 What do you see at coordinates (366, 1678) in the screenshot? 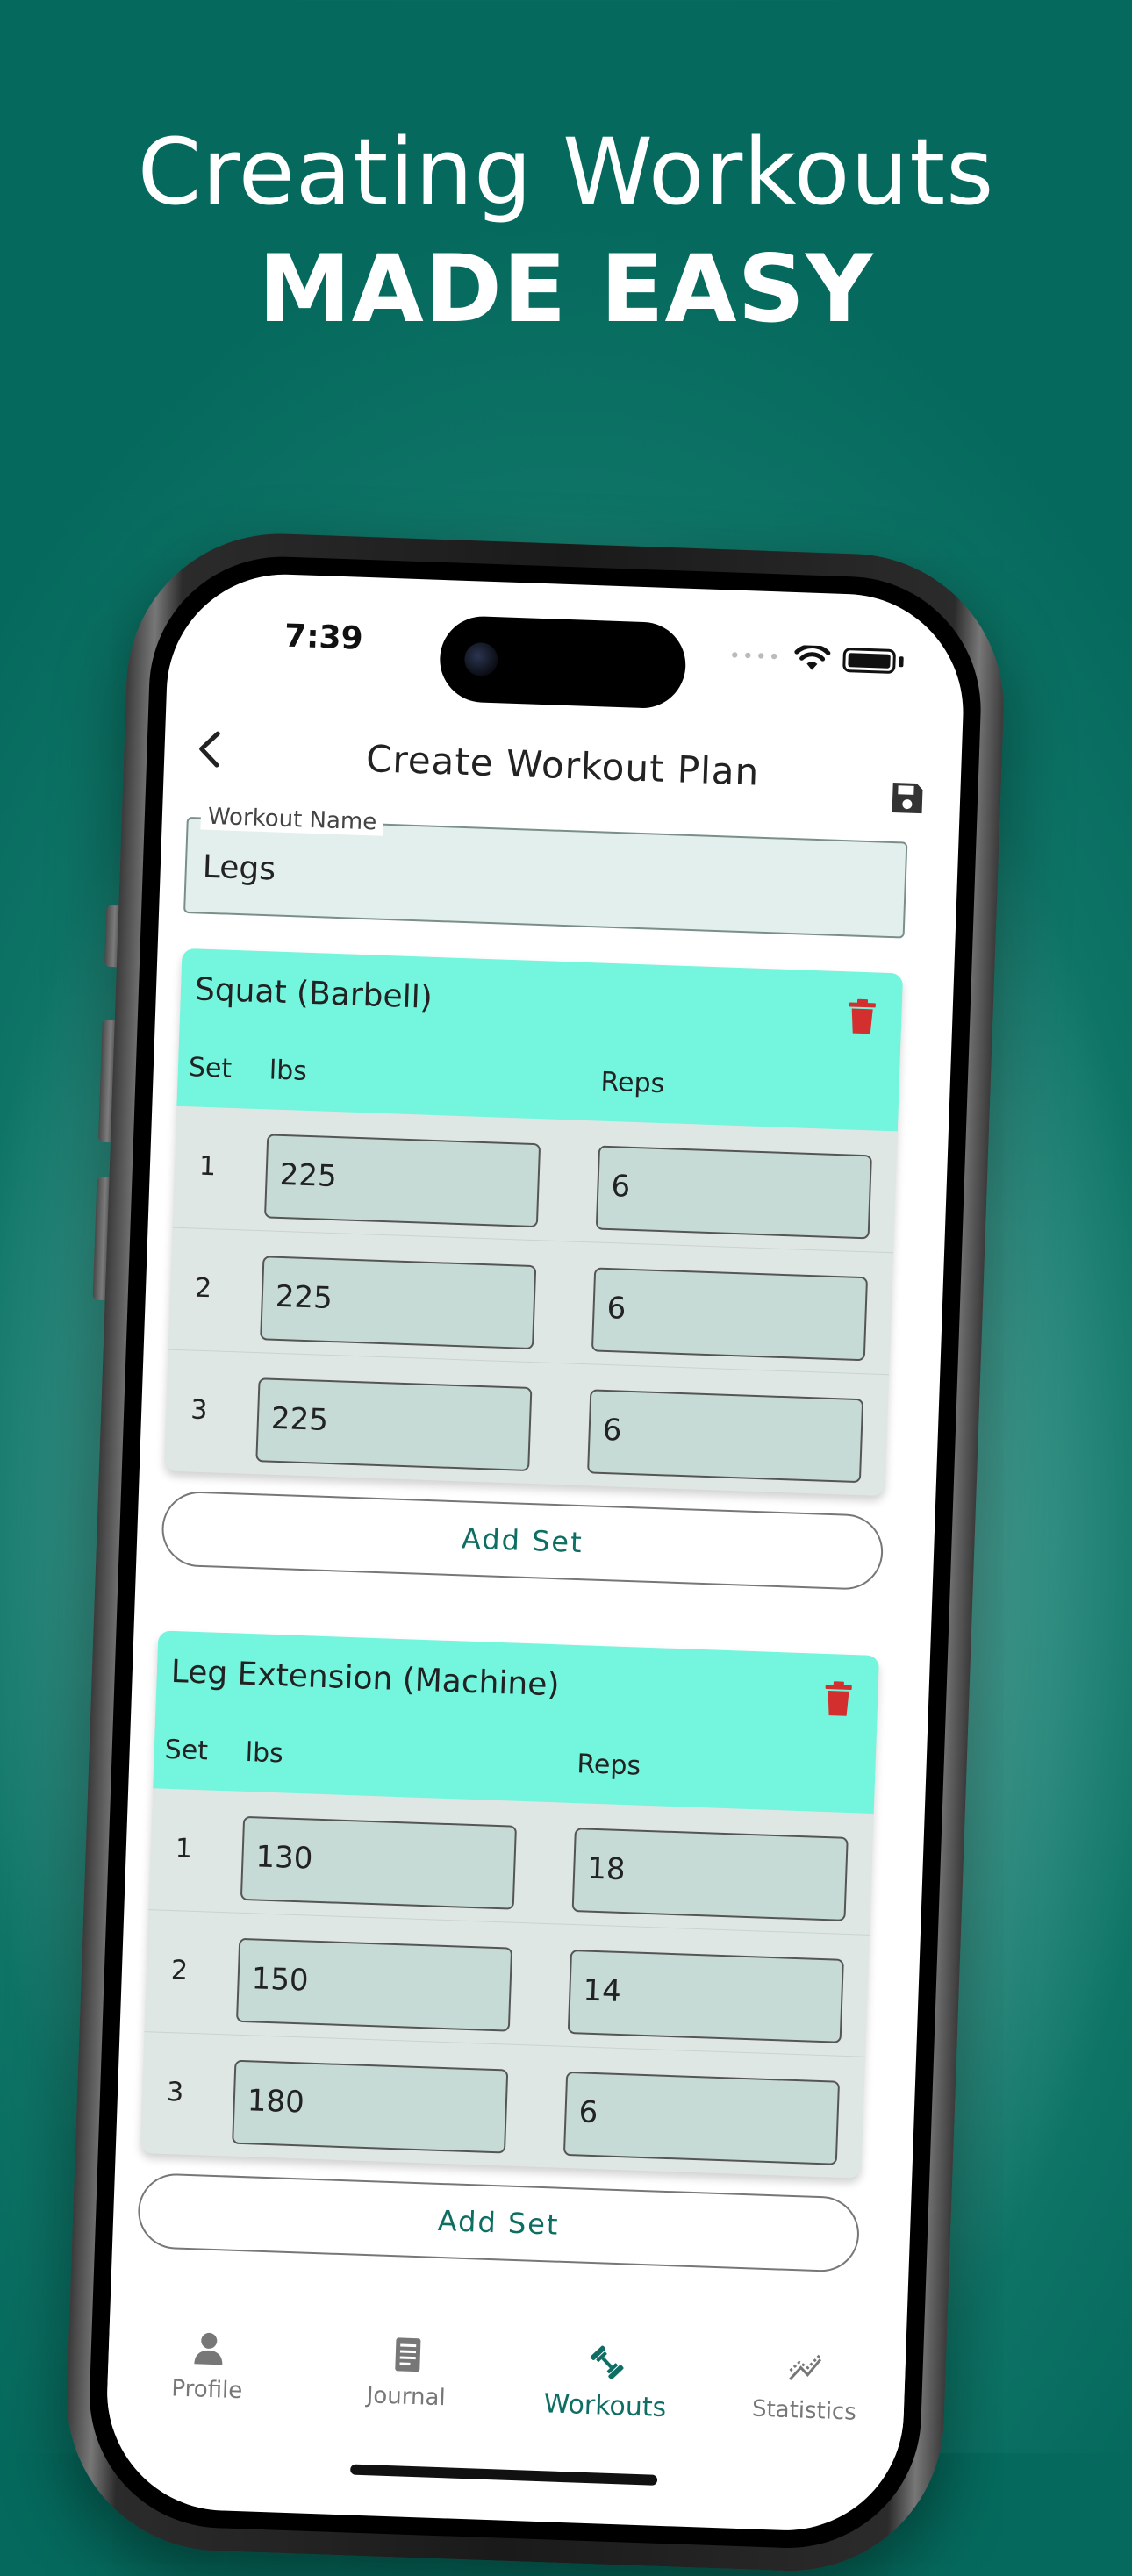
I see `exercise-name: Leg Extension (Machine)` at bounding box center [366, 1678].